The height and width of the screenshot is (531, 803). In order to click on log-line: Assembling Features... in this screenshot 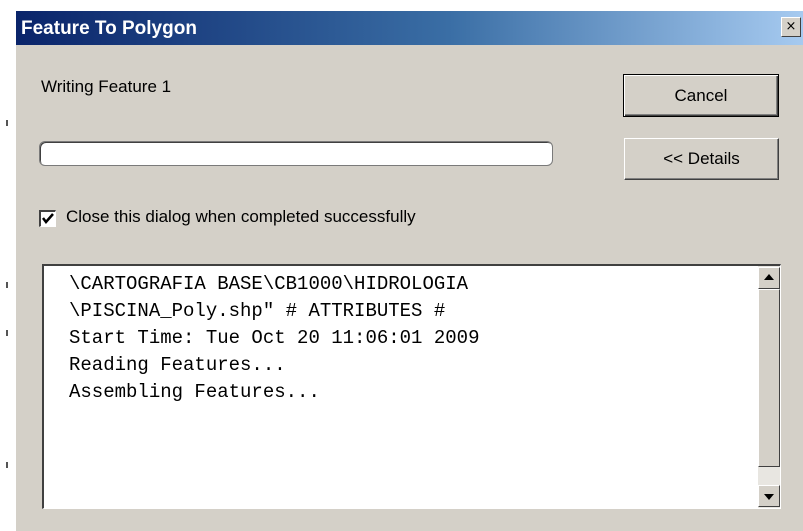, I will do `click(194, 392)`.